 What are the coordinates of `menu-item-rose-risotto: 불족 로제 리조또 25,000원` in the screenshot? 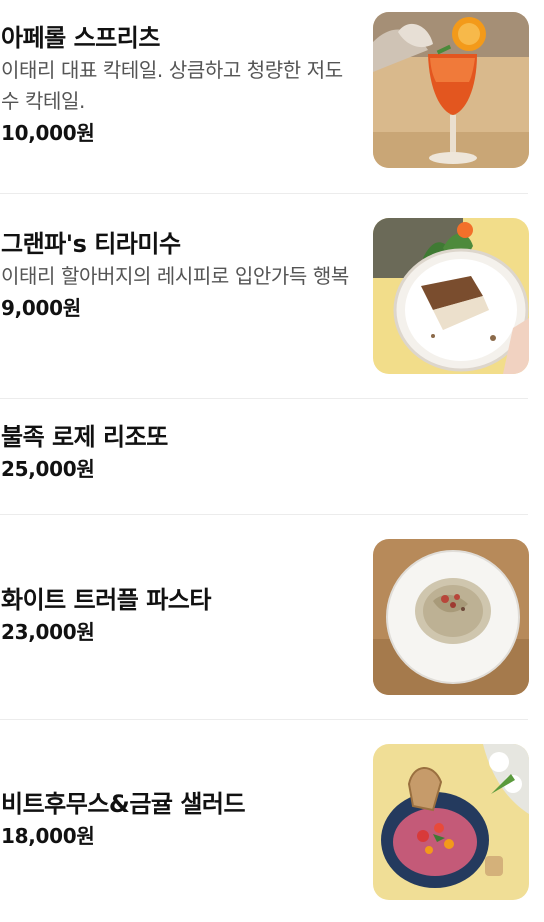 It's located at (264, 456).